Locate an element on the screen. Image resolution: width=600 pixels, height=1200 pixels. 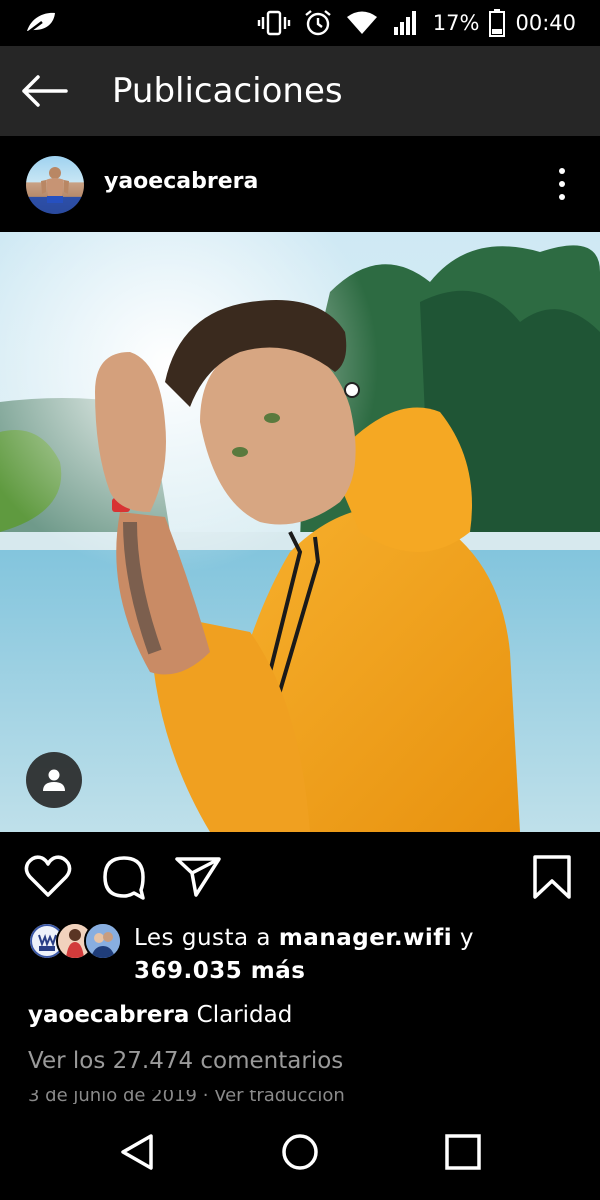
circle-home-icon is located at coordinates (300, 1152).